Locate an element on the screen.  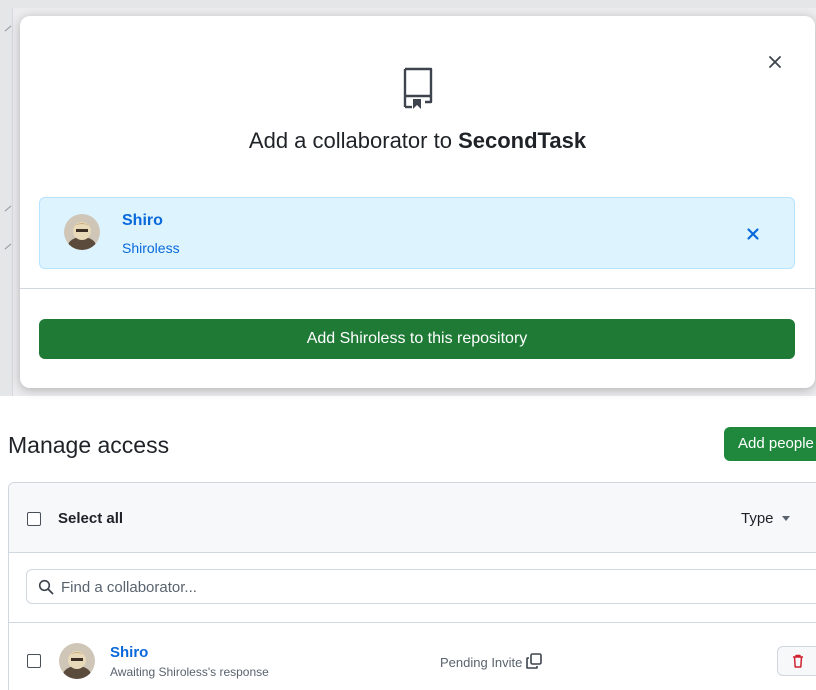
remove-selection-button is located at coordinates (753, 234).